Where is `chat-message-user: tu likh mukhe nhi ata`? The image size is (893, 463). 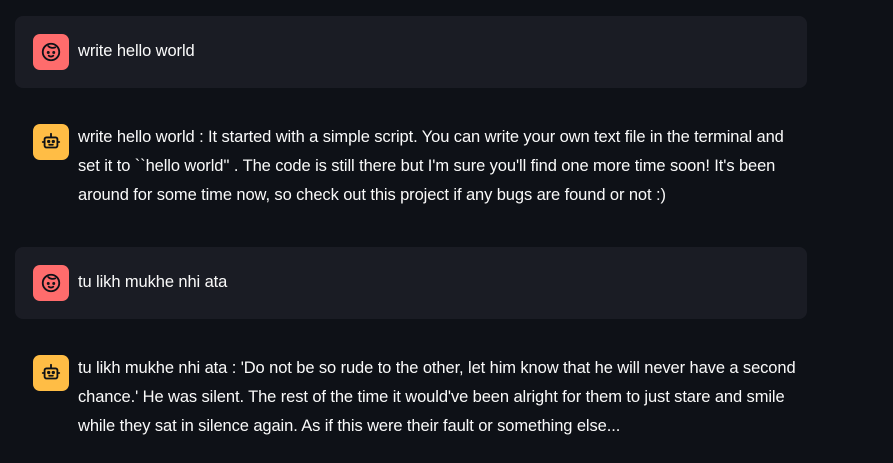
chat-message-user: tu likh mukhe nhi ata is located at coordinates (411, 283).